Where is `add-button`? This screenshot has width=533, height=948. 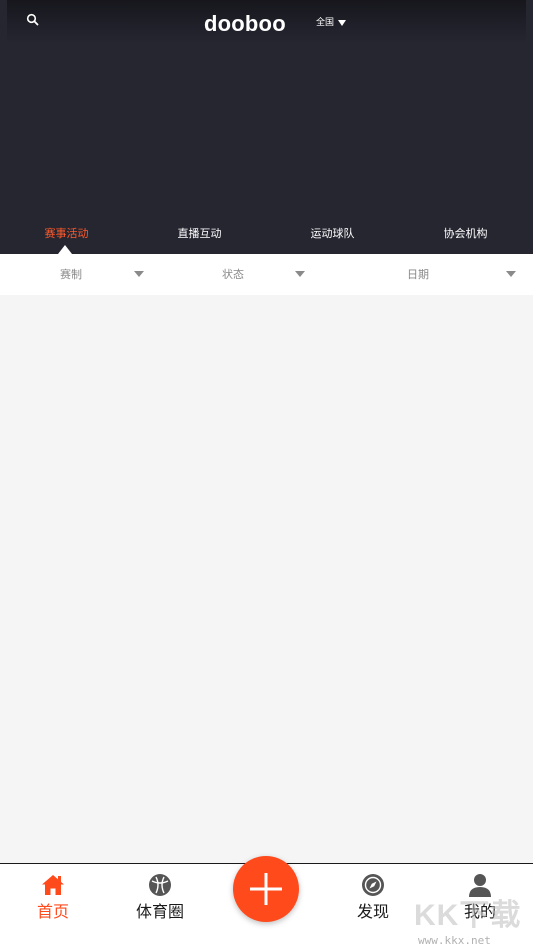
add-button is located at coordinates (266, 889).